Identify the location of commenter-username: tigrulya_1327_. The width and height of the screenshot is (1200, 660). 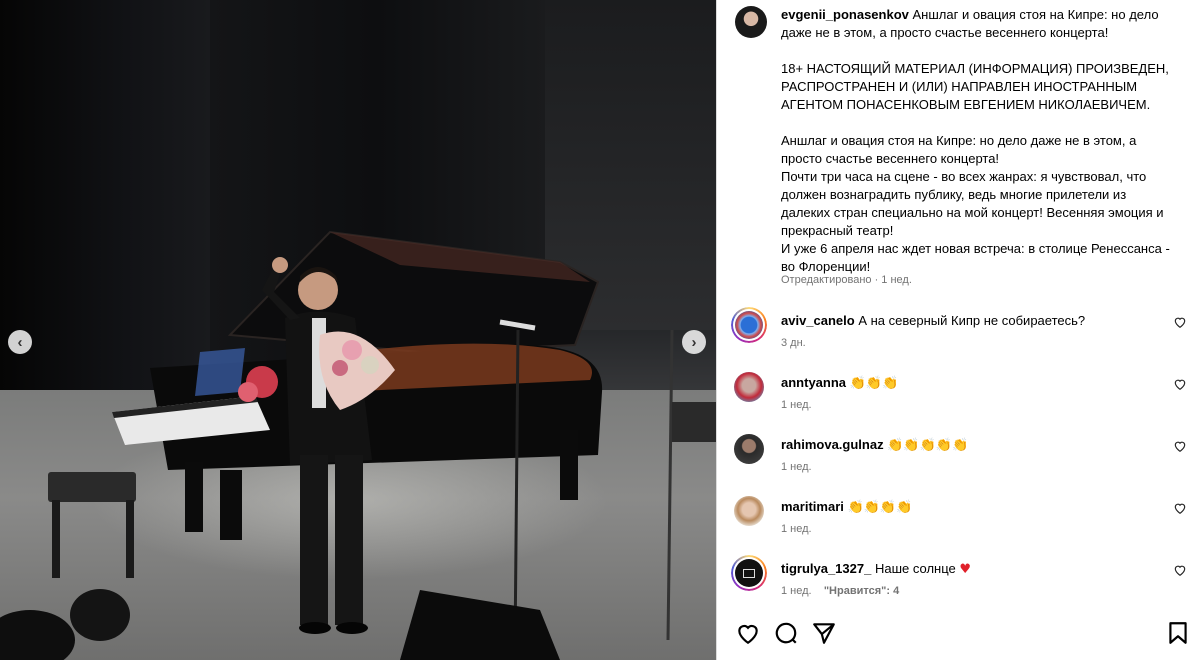
(826, 568).